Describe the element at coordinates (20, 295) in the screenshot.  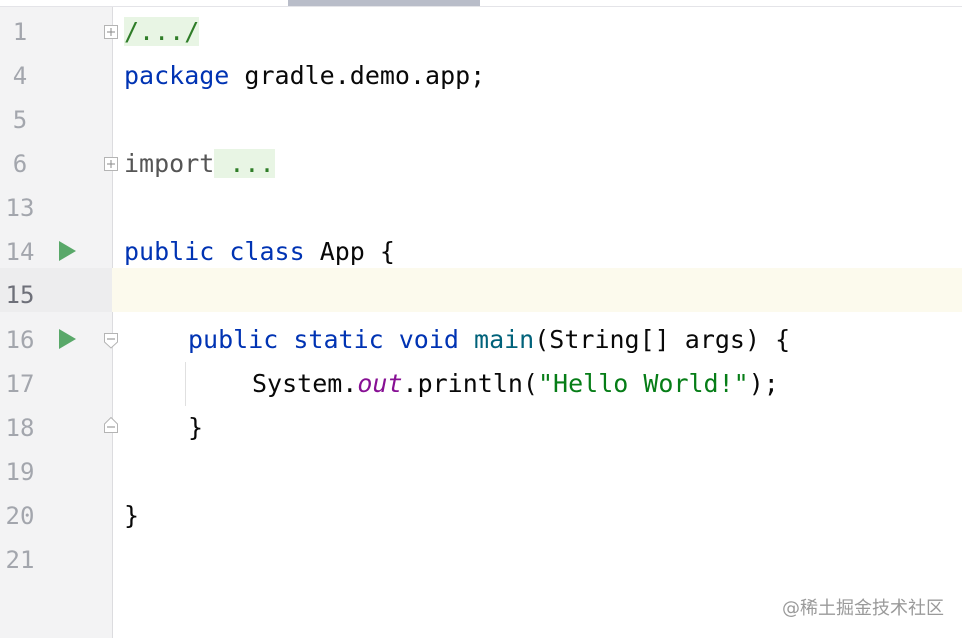
I see `line-number-current: 15` at that location.